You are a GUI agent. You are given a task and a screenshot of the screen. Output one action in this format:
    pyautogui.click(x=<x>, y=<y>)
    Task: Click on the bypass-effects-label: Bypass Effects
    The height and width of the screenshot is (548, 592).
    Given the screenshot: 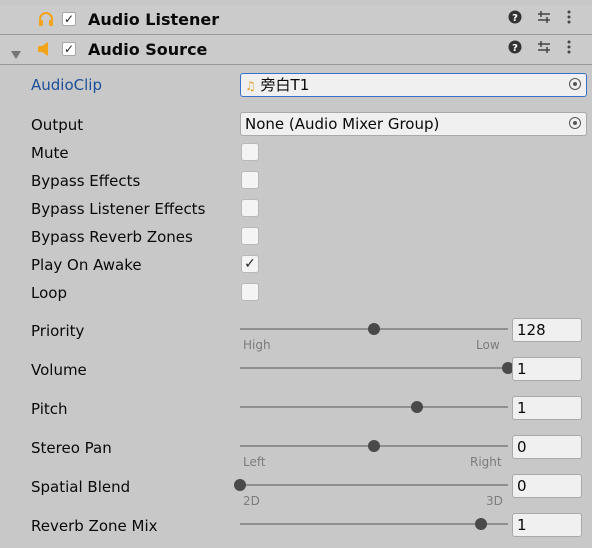 What is the action you would take?
    pyautogui.click(x=86, y=181)
    